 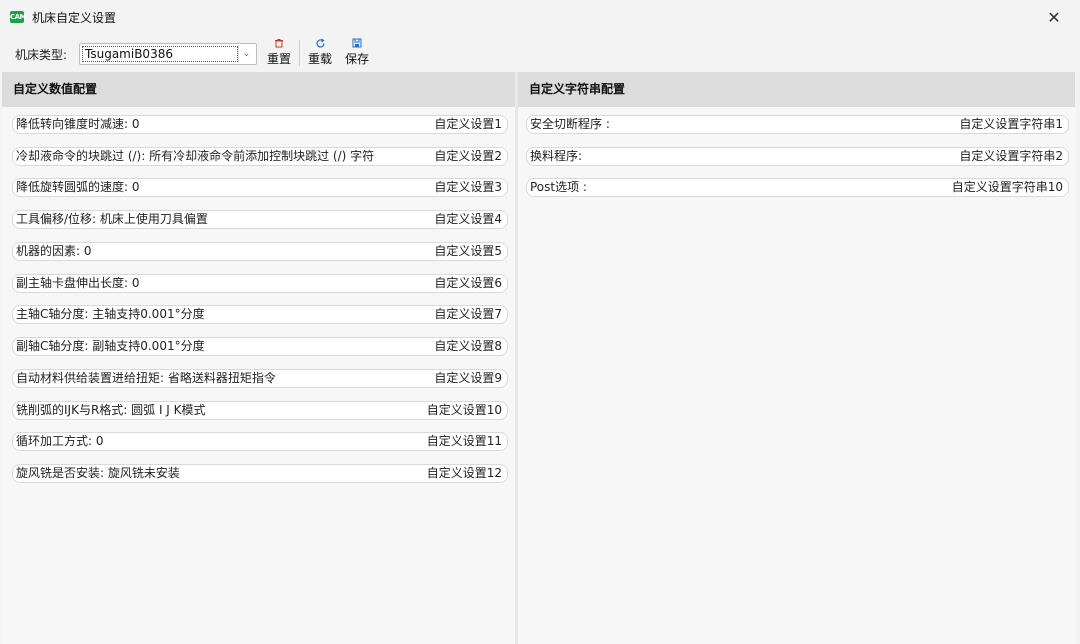 What do you see at coordinates (468, 156) in the screenshot?
I see `config-row-name: 自定义设置2` at bounding box center [468, 156].